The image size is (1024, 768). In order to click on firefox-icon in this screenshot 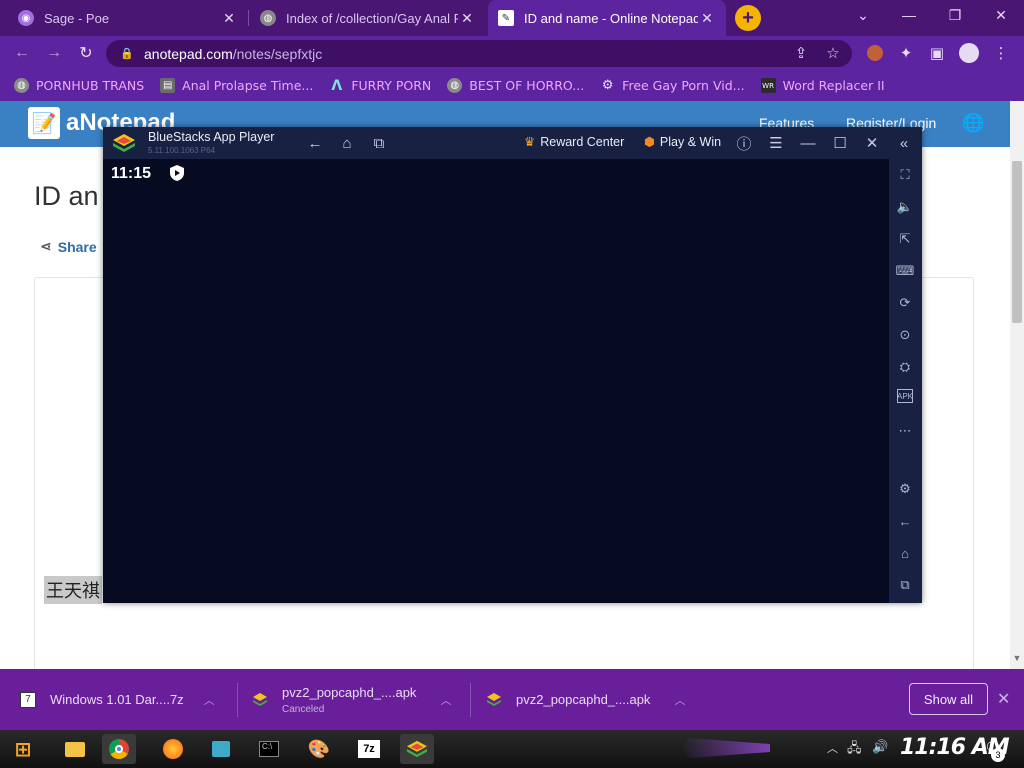, I will do `click(173, 749)`.